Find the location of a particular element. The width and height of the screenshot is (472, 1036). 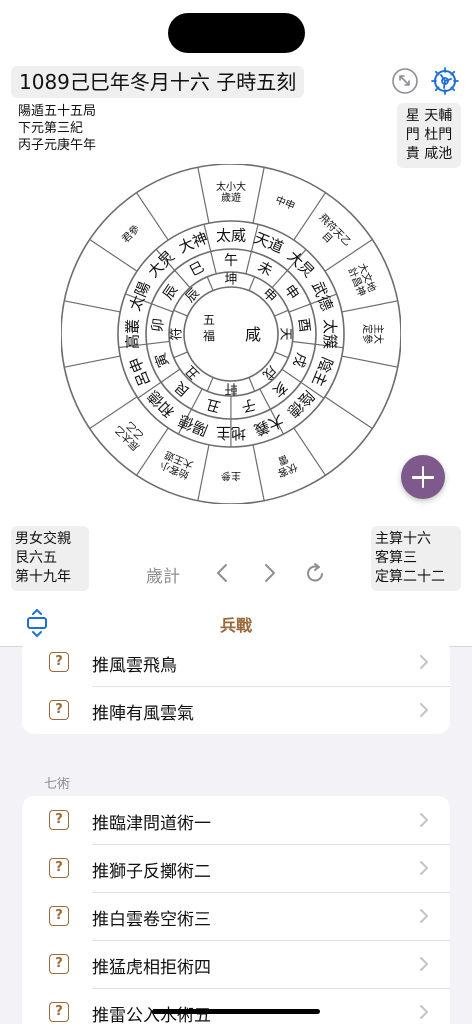

info-line: 下元第三紀 is located at coordinates (57, 128).